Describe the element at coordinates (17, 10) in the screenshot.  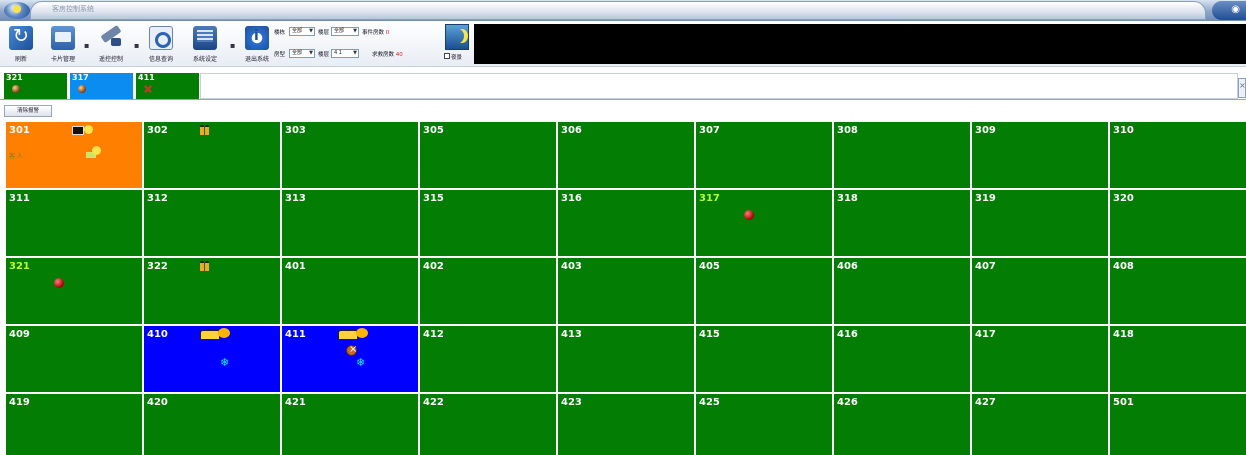
I see `app-logo-icon` at that location.